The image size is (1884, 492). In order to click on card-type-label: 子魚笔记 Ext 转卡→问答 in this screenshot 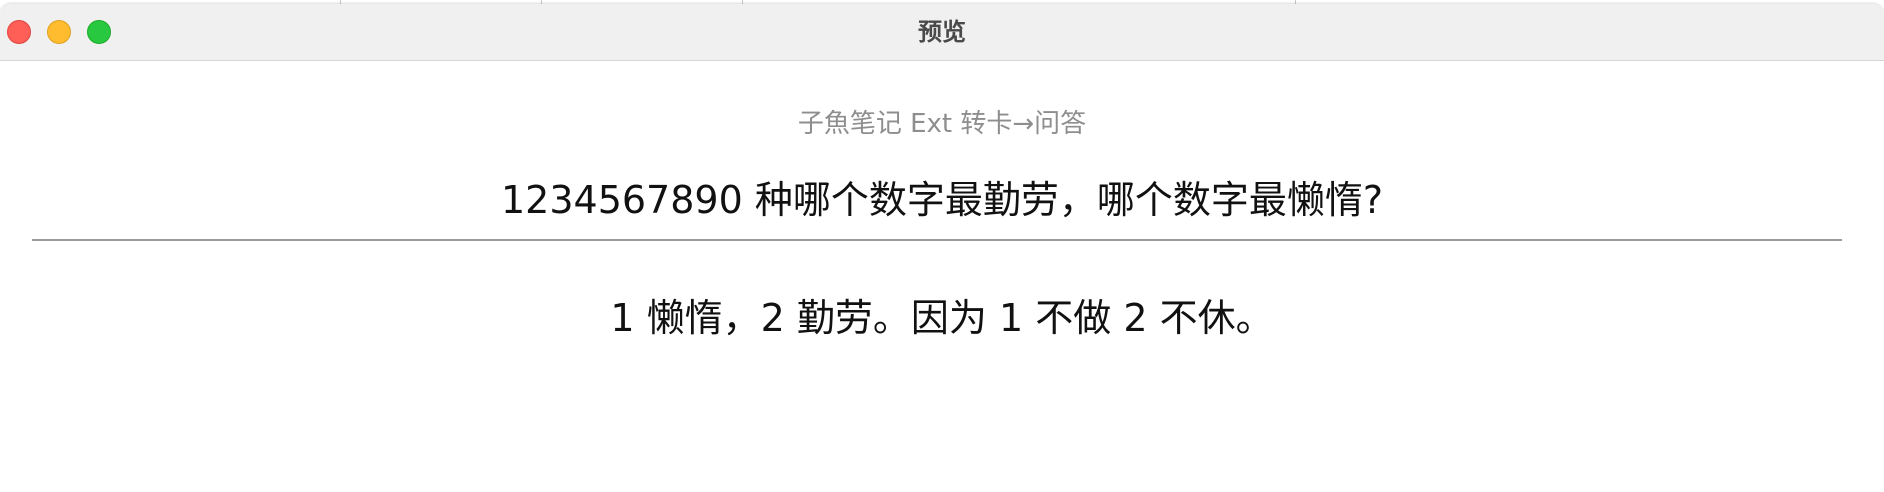, I will do `click(942, 124)`.